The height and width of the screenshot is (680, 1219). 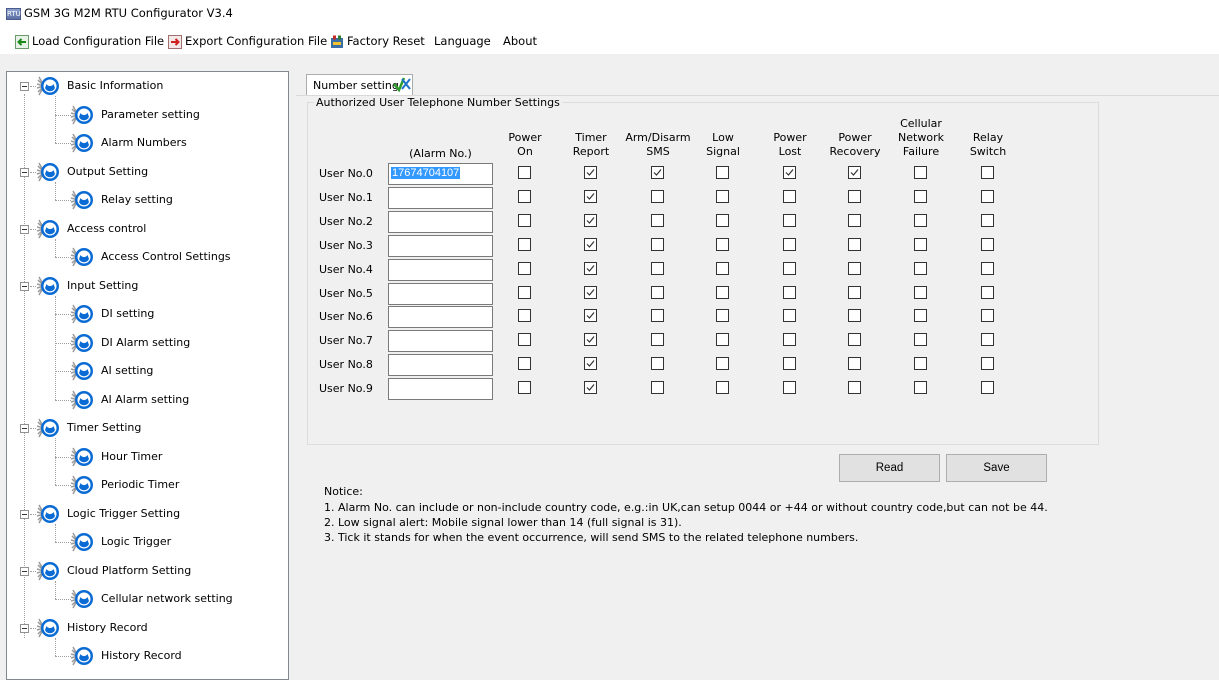 What do you see at coordinates (89, 41) in the screenshot?
I see `load-configuration-menu: Load Configuration File` at bounding box center [89, 41].